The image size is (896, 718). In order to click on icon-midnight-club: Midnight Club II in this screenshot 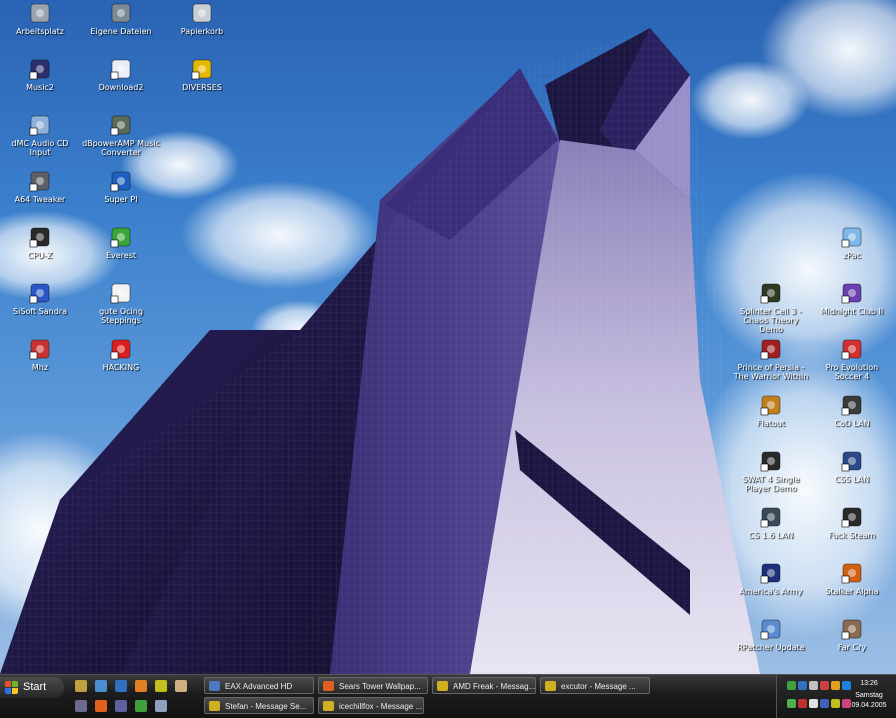, I will do `click(852, 299)`.